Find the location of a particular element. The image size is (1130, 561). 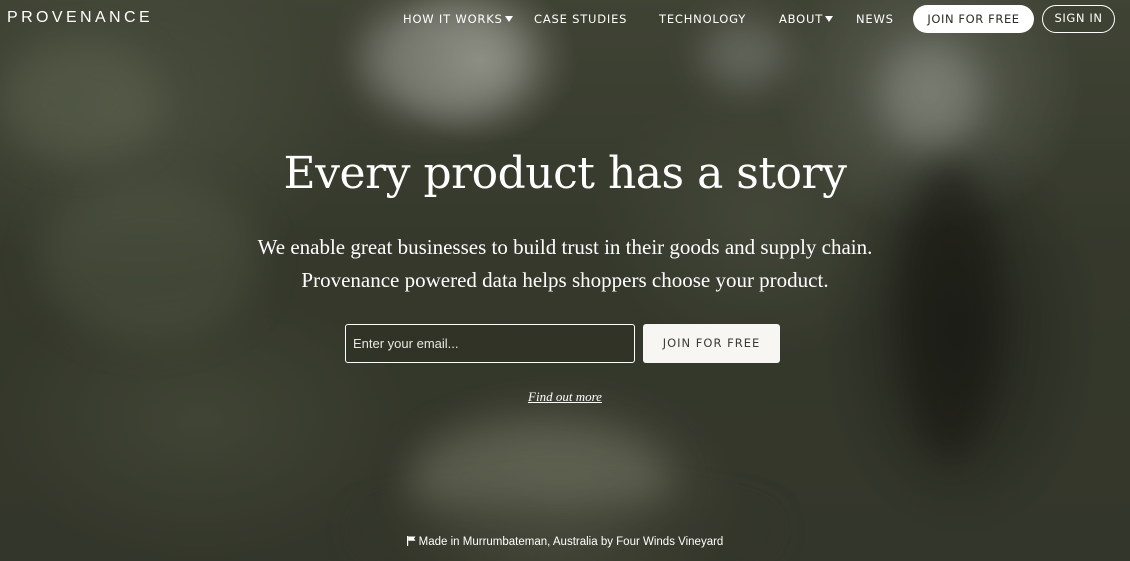

find-out-more-link: Find out more is located at coordinates (565, 396).